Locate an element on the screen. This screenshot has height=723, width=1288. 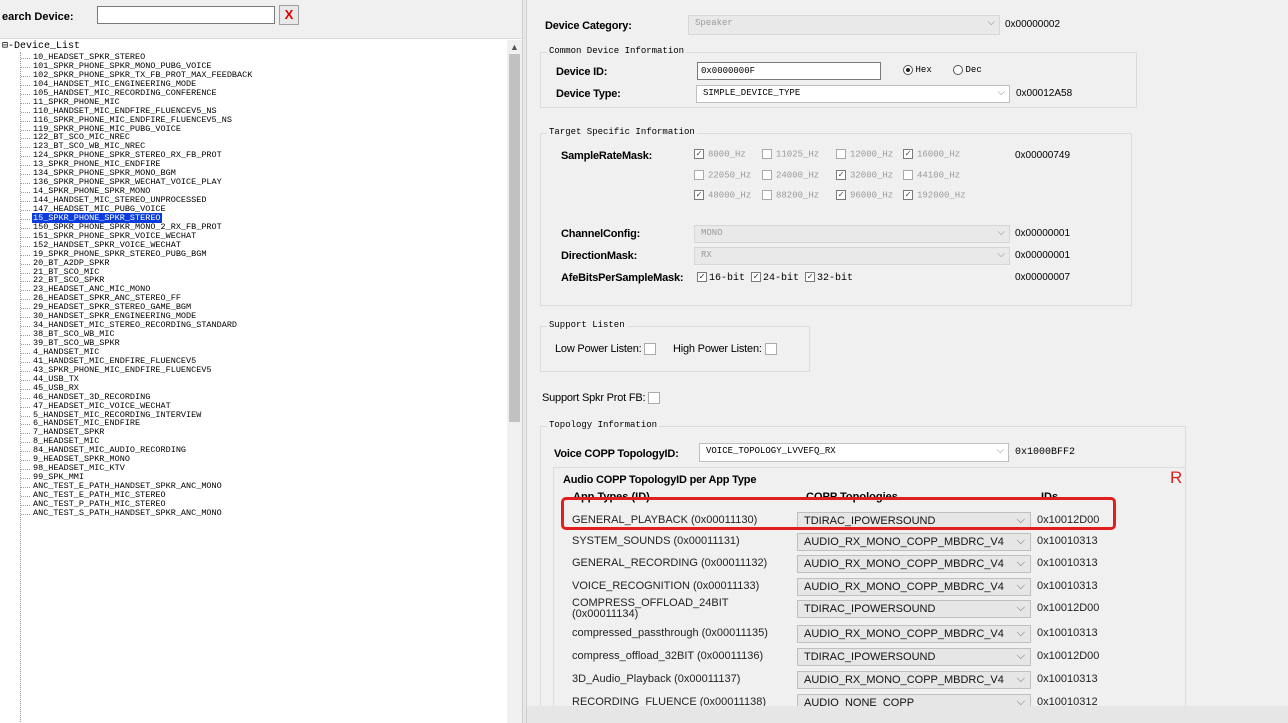
low-power-listen-label: Low Power Listen: is located at coordinates (598, 349).